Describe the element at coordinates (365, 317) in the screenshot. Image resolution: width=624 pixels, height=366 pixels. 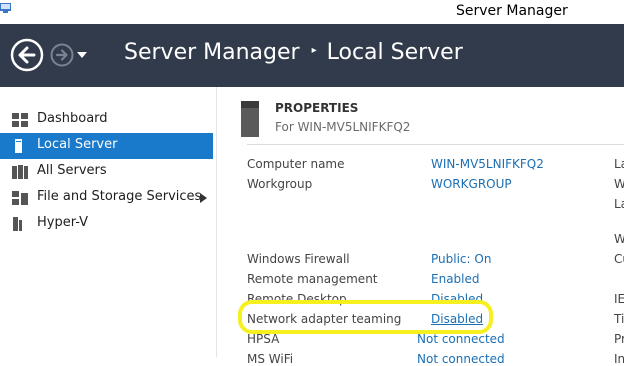
I see `highlight-annotation` at that location.